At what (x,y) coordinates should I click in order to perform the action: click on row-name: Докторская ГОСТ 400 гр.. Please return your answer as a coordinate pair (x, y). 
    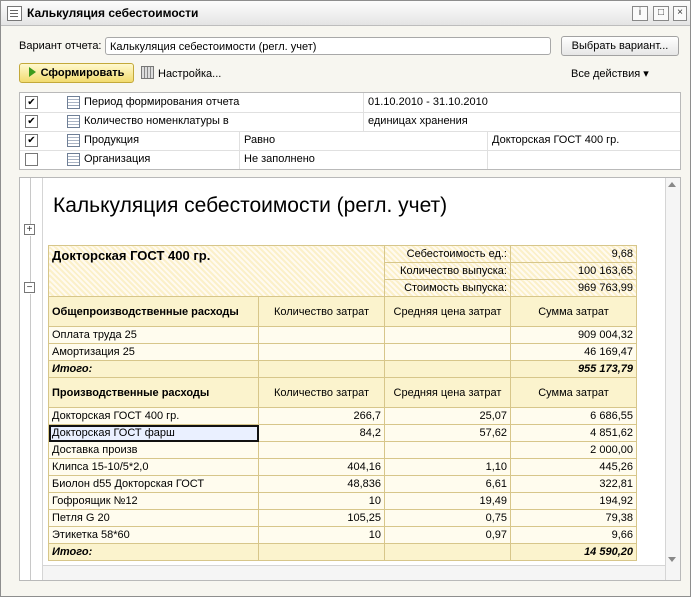
    Looking at the image, I should click on (153, 416).